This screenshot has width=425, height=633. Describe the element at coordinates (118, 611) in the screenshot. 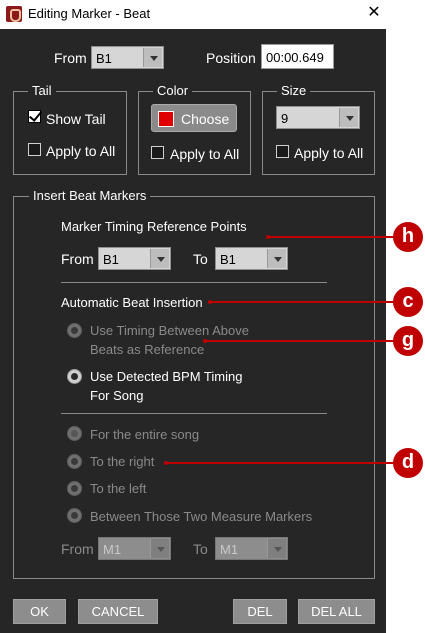

I see `cancel-button: CANCEL` at that location.